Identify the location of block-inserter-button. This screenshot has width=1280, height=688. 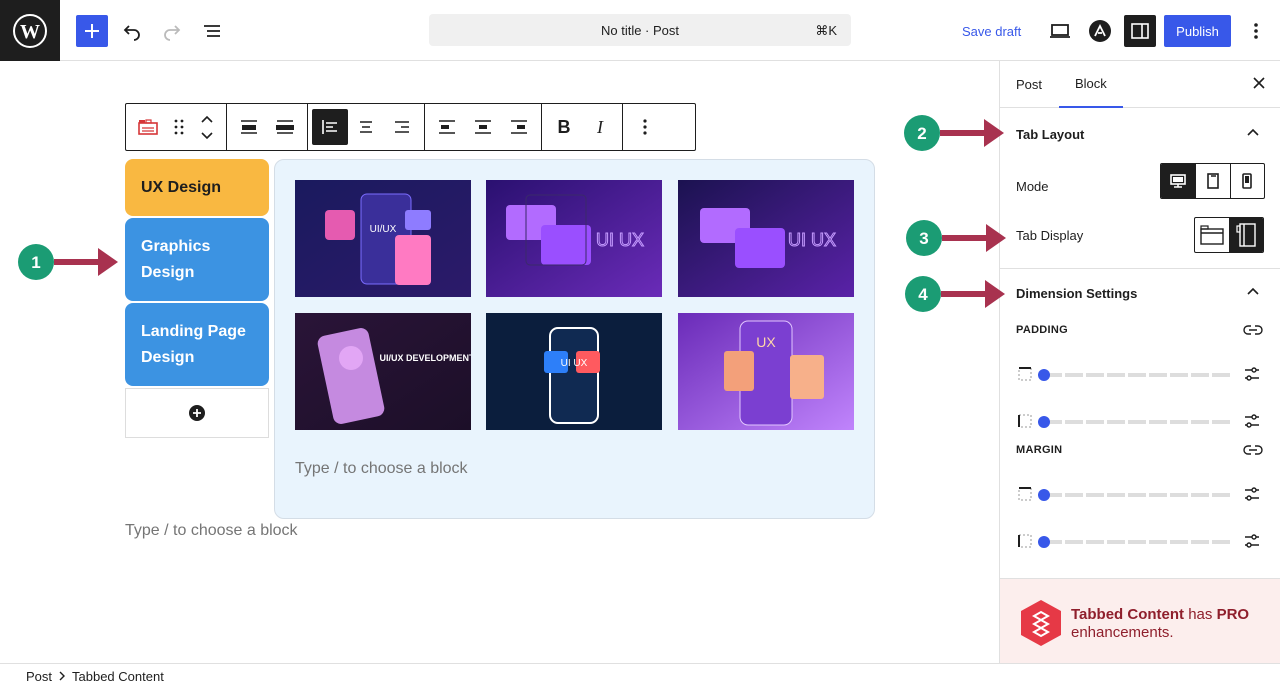
(92, 31).